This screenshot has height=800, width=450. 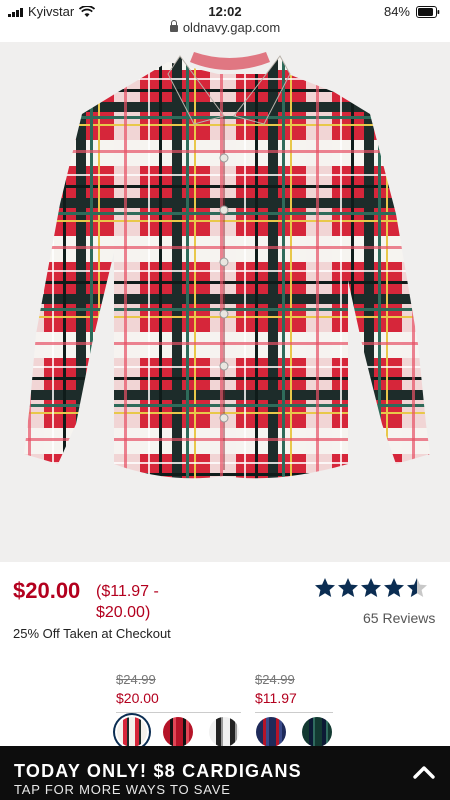 I want to click on swatch-white-red-plaid, so click(x=132, y=732).